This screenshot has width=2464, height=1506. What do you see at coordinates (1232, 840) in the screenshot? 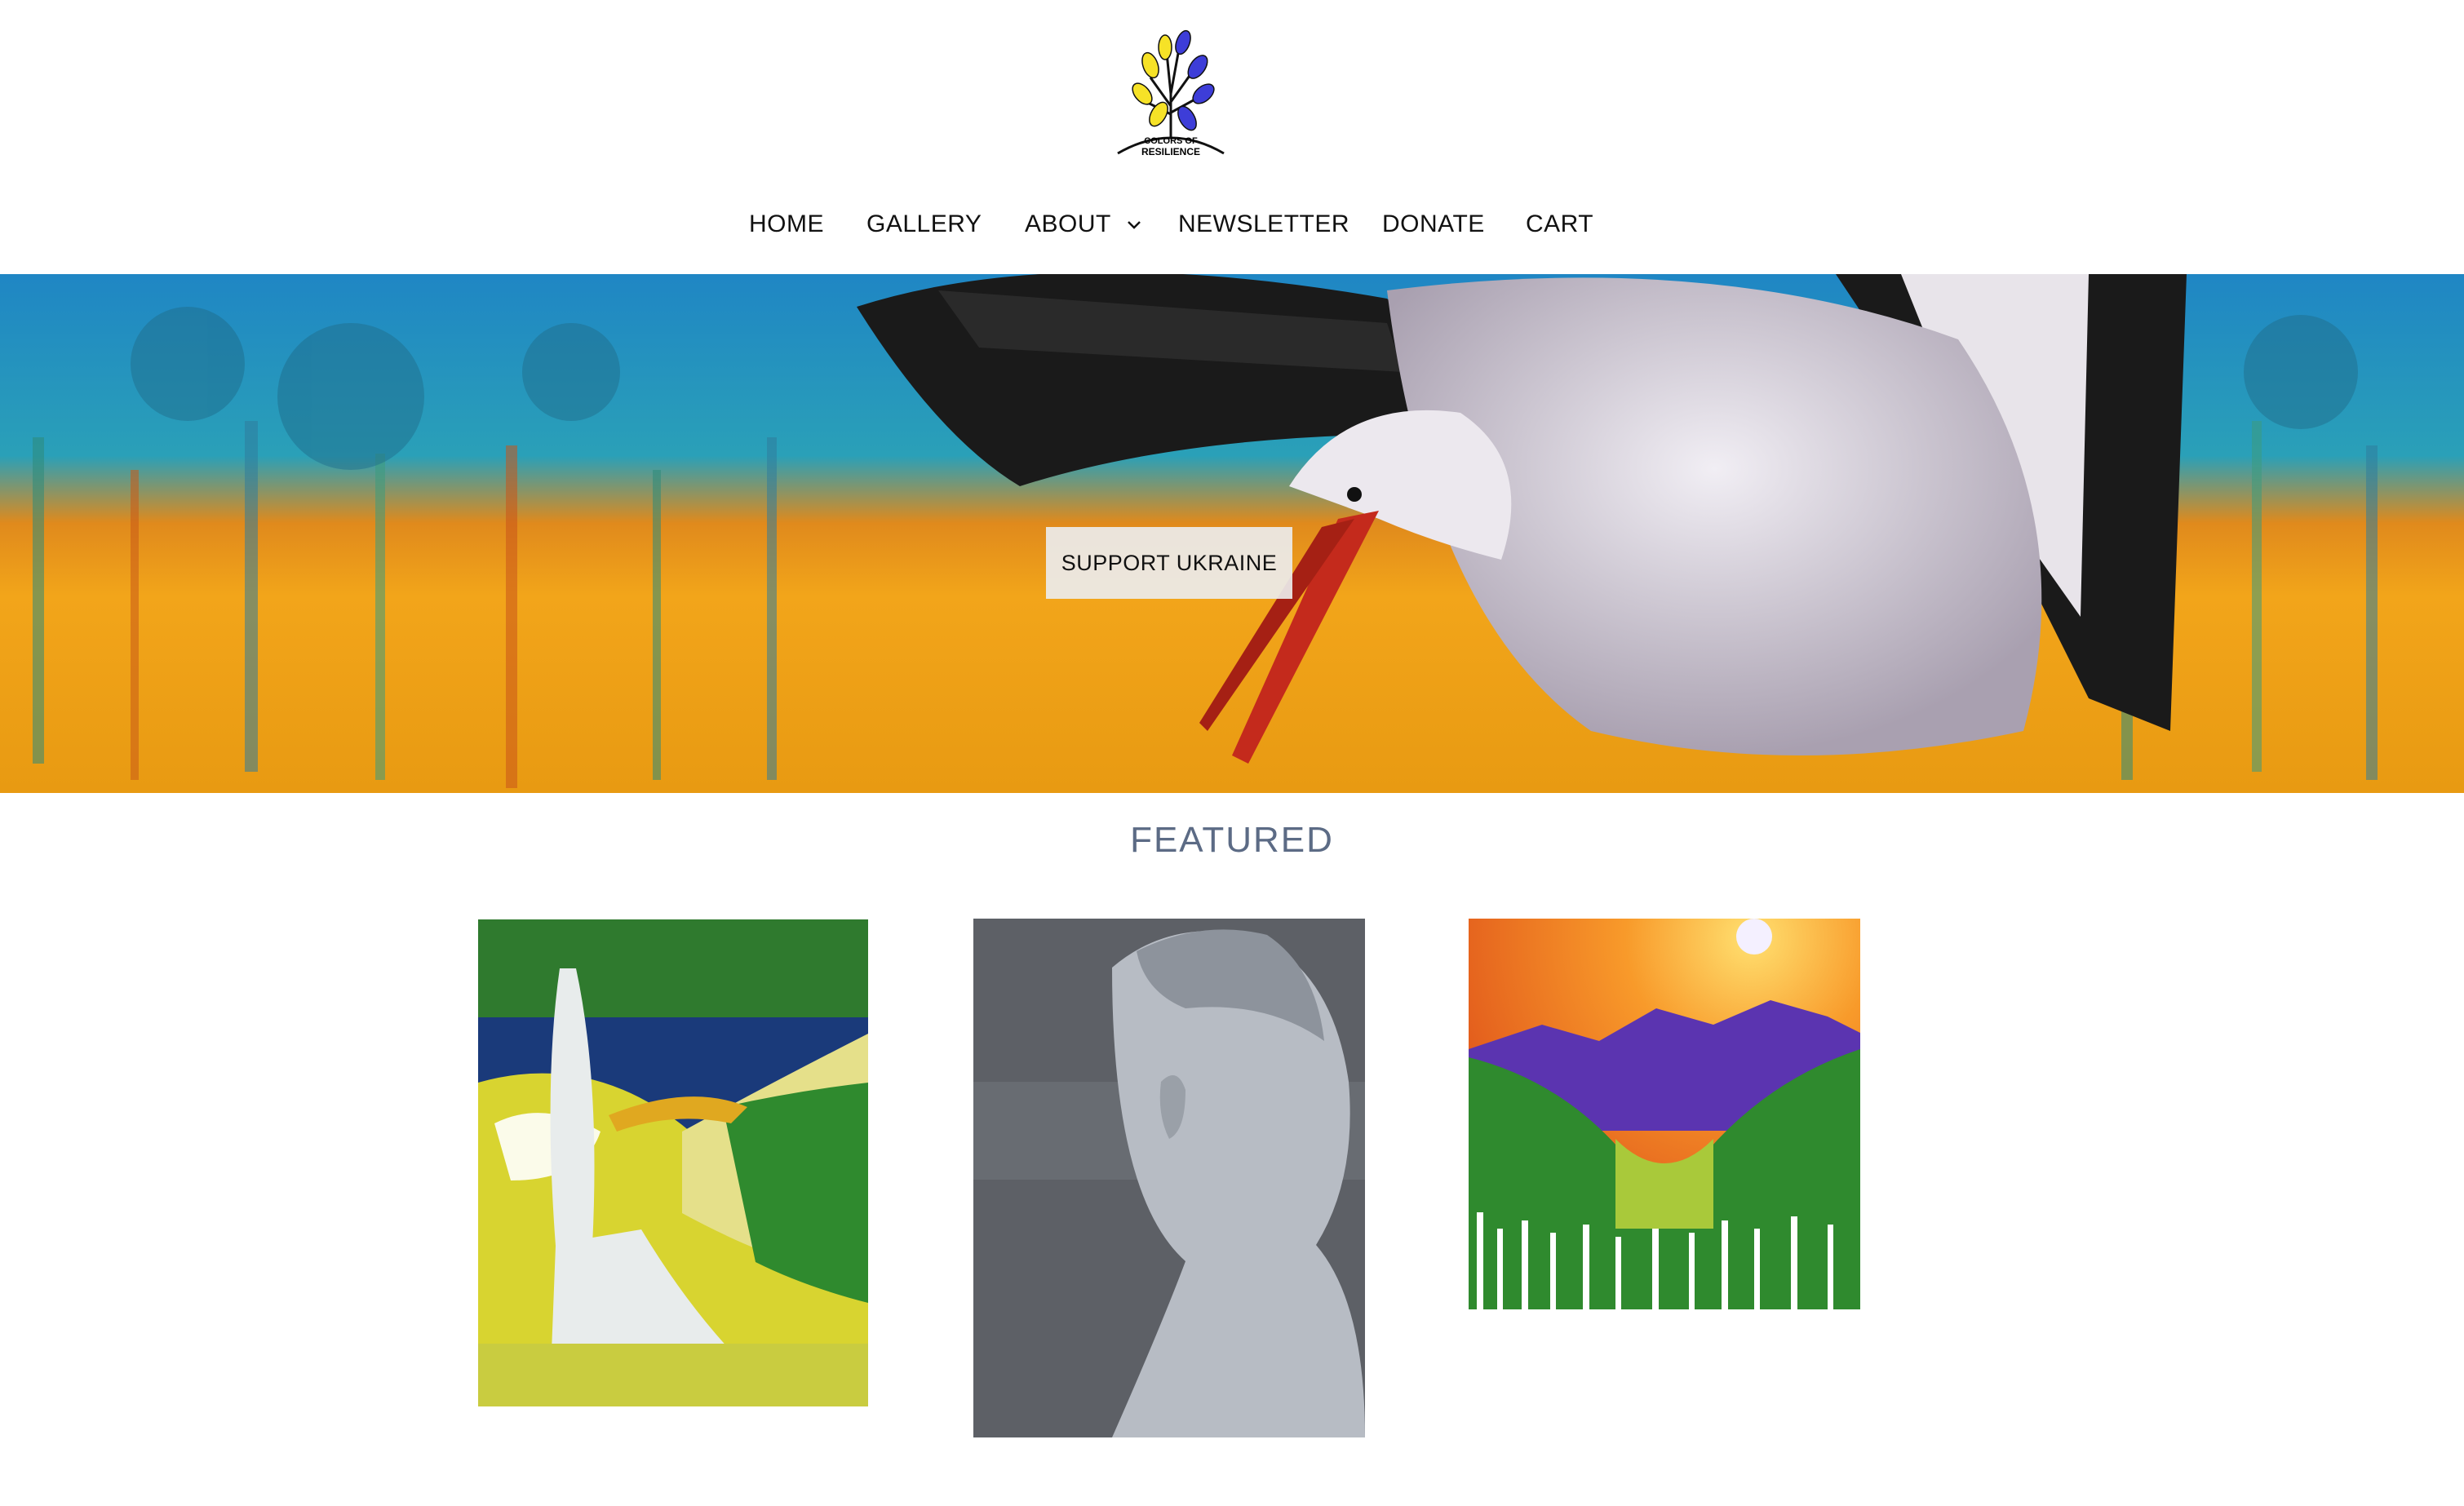
I see `featured-heading: FEATURED` at bounding box center [1232, 840].